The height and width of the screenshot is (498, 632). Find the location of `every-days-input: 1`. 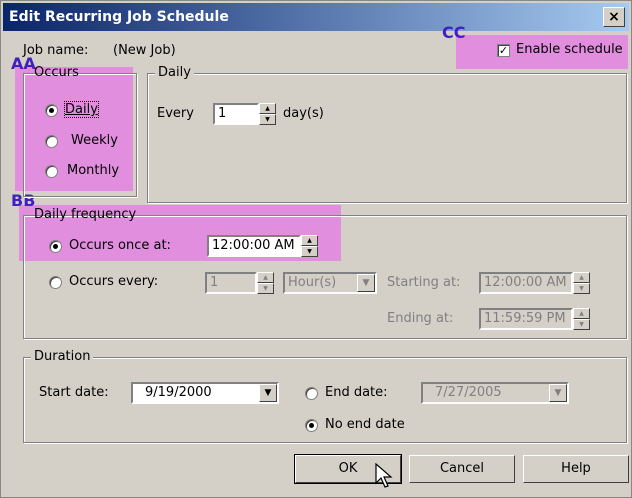

every-days-input: 1 is located at coordinates (236, 114).